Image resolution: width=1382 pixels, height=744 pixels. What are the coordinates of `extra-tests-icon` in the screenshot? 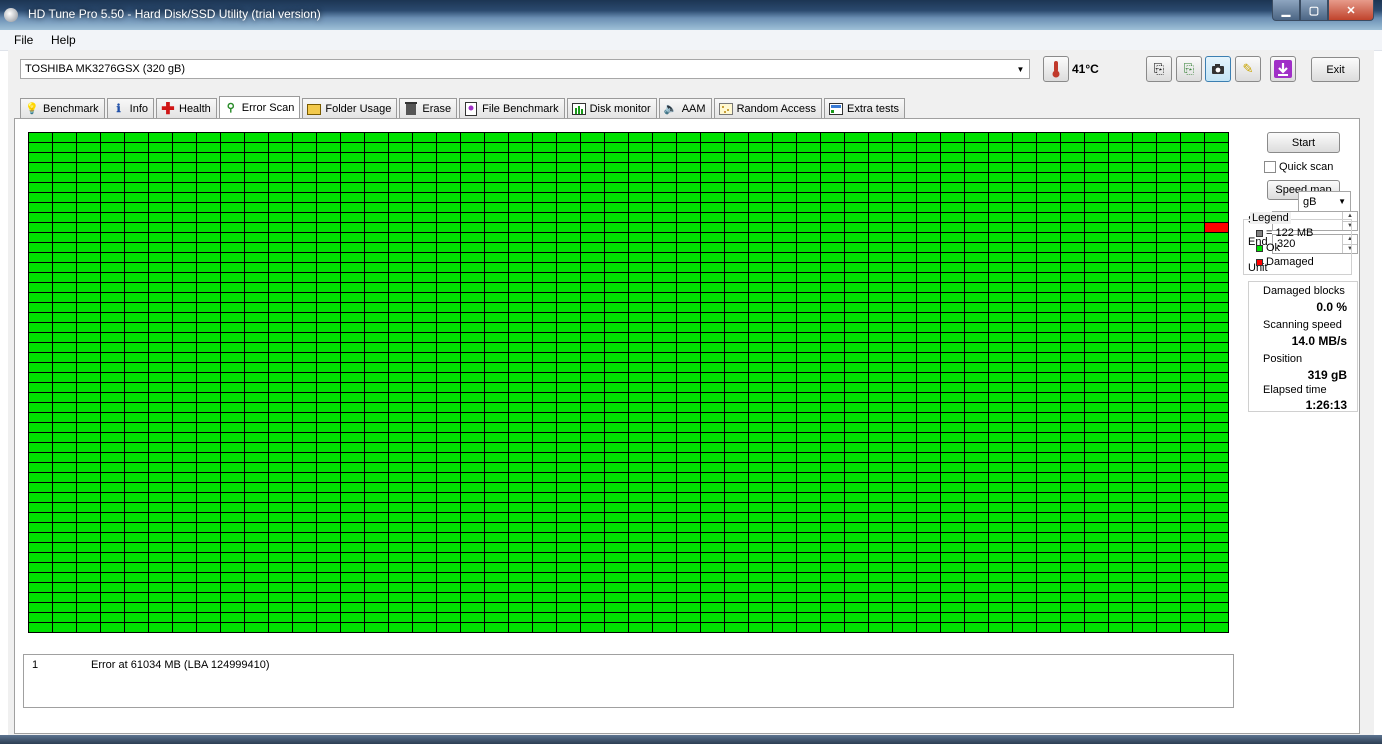 It's located at (836, 109).